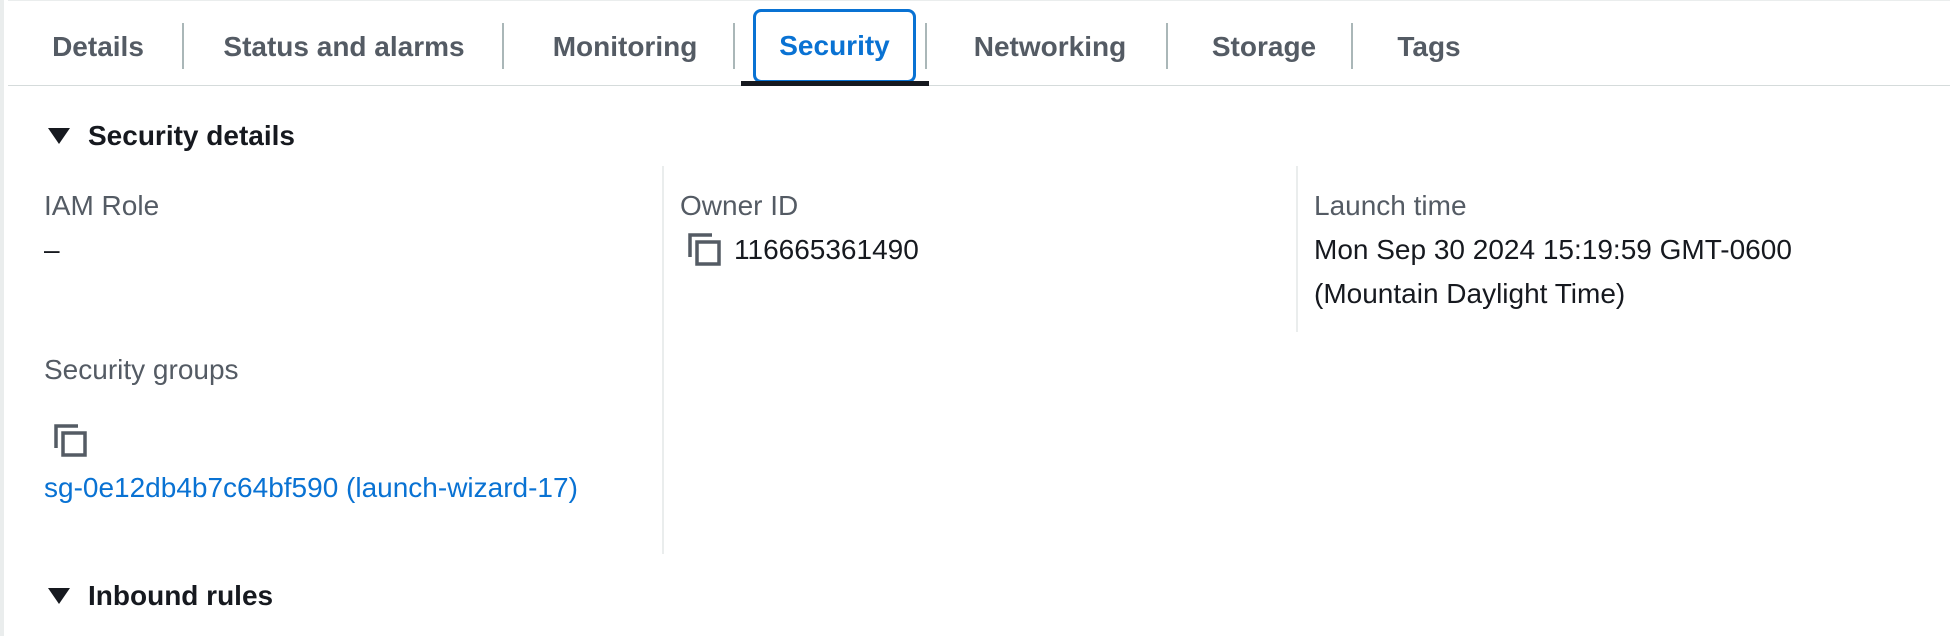 This screenshot has width=1950, height=636. Describe the element at coordinates (625, 47) in the screenshot. I see `tab-monitoring: Monitoring` at that location.